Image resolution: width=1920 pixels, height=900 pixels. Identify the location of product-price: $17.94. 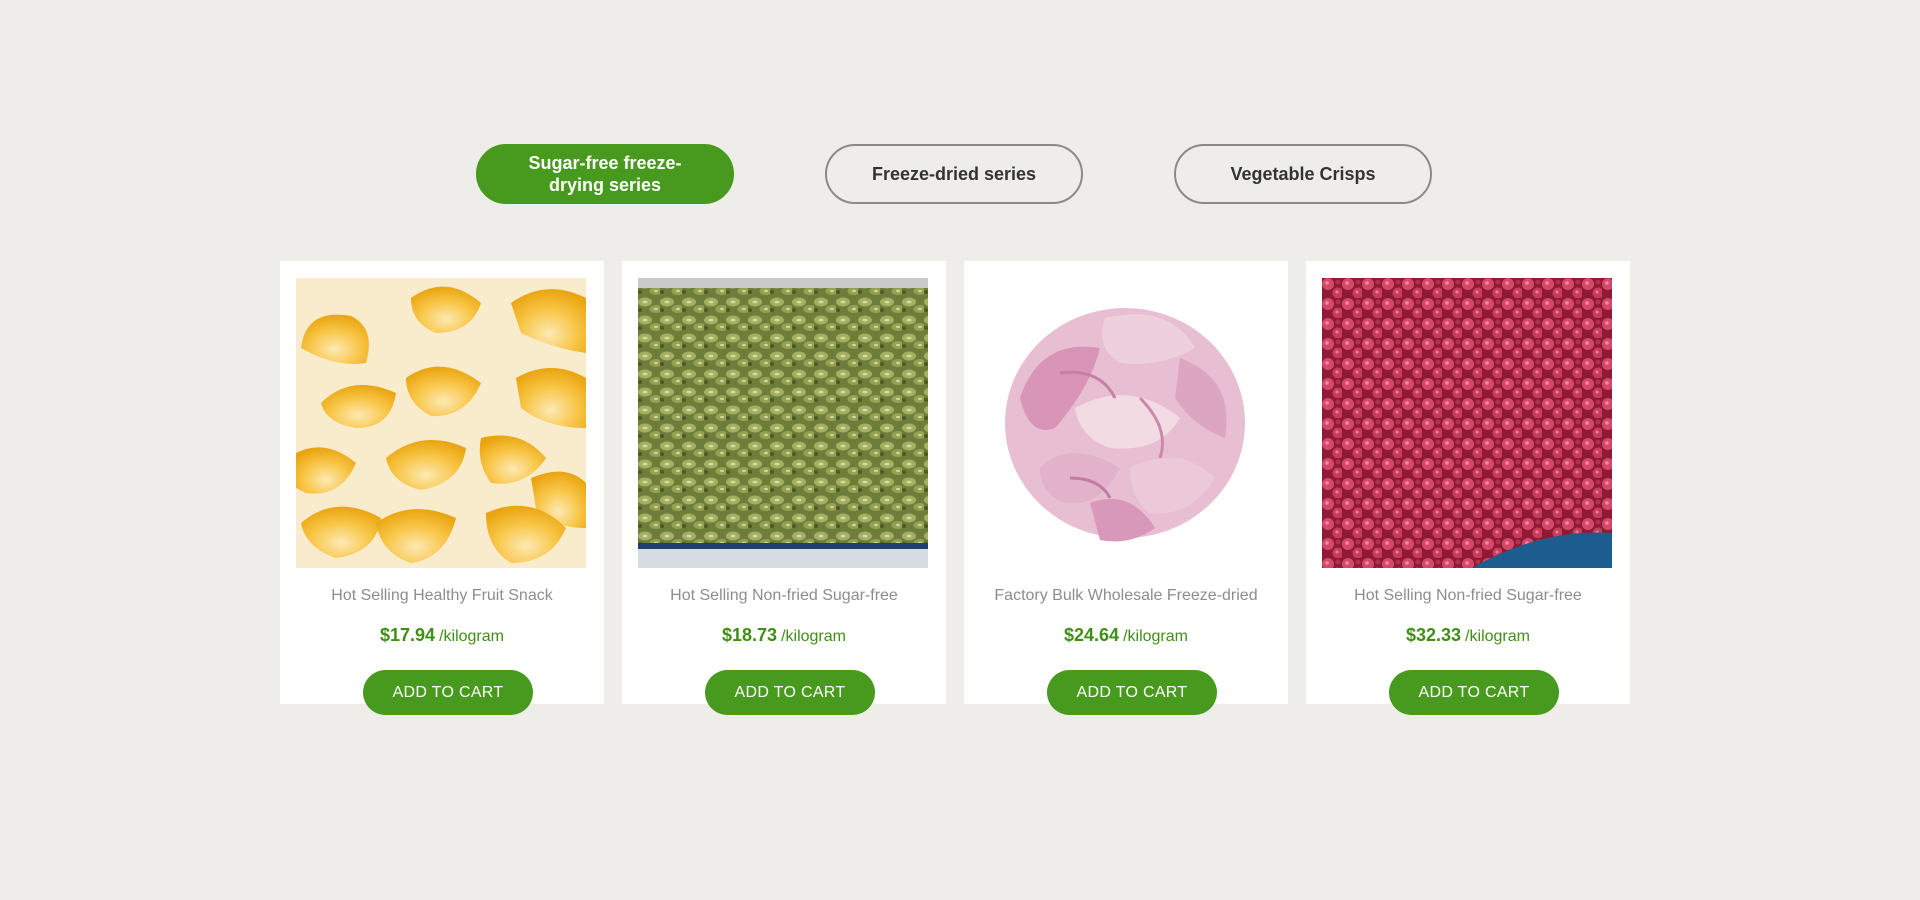
(408, 635).